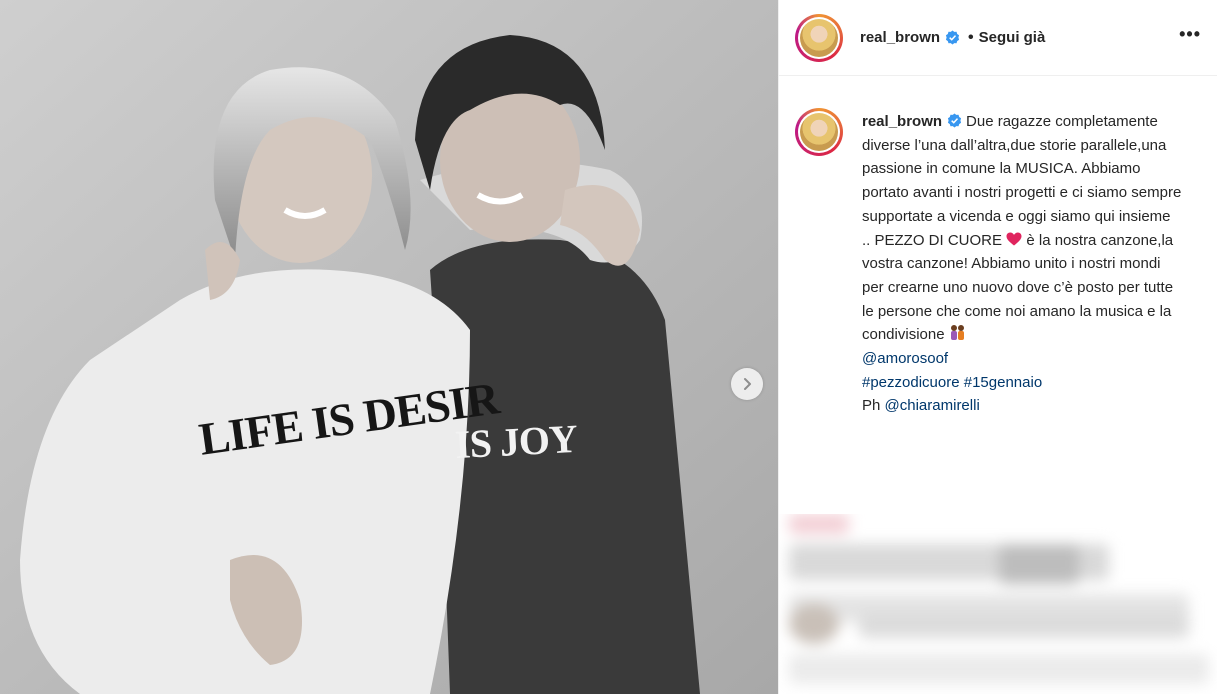  What do you see at coordinates (957, 333) in the screenshot?
I see `two-women-emoji-icon` at bounding box center [957, 333].